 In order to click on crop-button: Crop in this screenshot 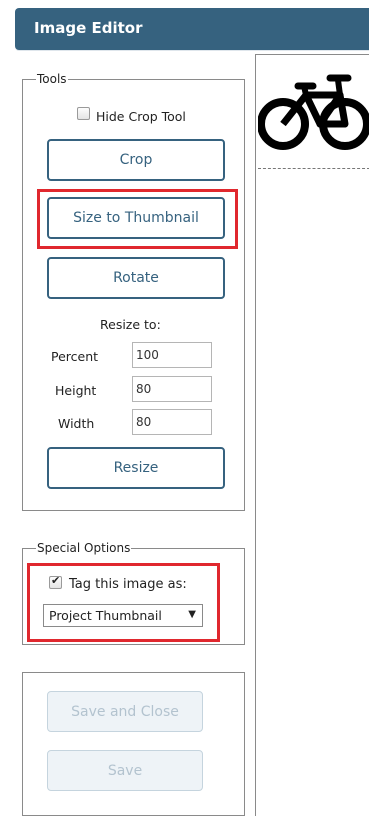, I will do `click(136, 160)`.